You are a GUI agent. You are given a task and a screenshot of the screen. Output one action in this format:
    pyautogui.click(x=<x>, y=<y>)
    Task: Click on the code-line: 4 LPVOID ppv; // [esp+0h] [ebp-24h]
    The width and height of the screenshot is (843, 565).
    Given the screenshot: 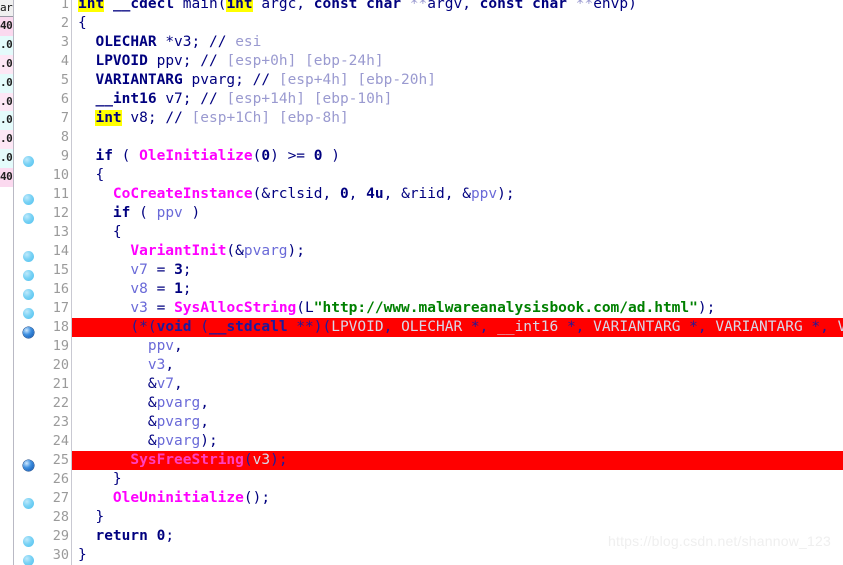 What is the action you would take?
    pyautogui.click(x=444, y=61)
    